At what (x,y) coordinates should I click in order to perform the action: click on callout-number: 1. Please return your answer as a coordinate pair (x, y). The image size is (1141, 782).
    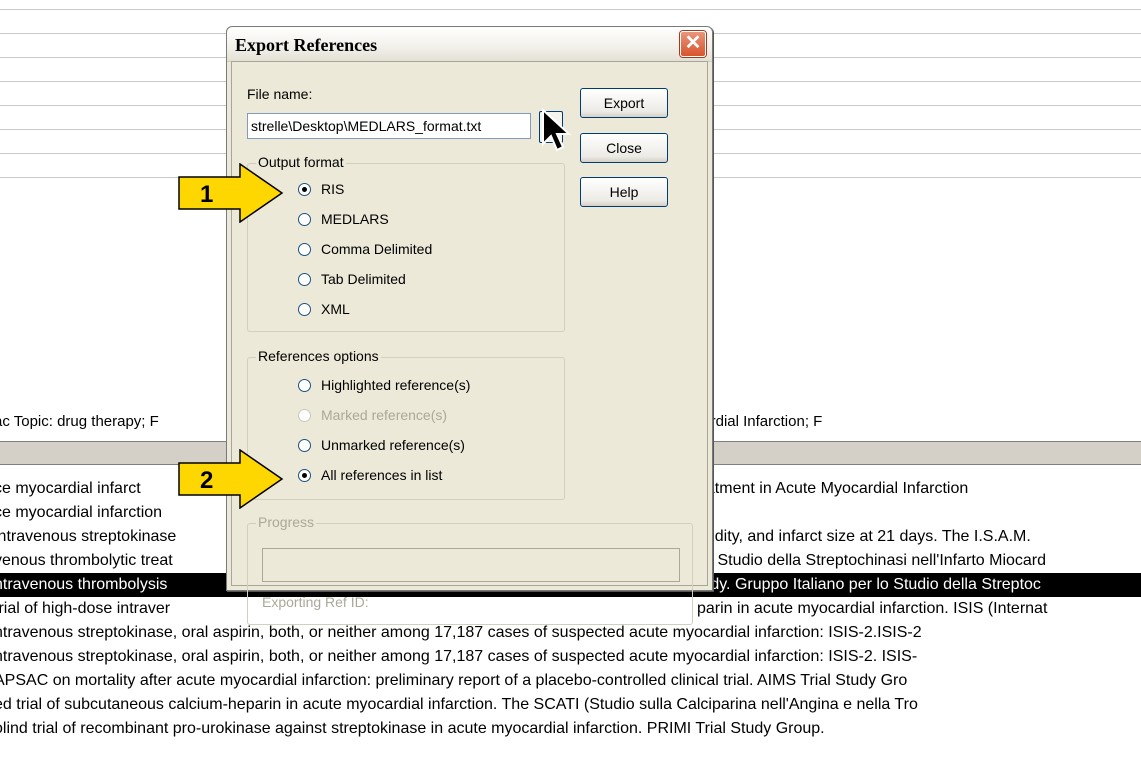
    Looking at the image, I should click on (207, 194).